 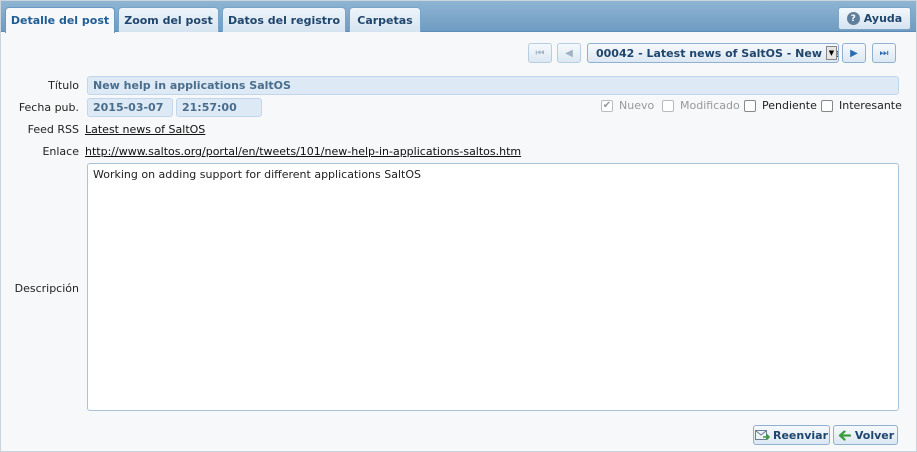 I want to click on next-page-icon: ▶, so click(x=854, y=53).